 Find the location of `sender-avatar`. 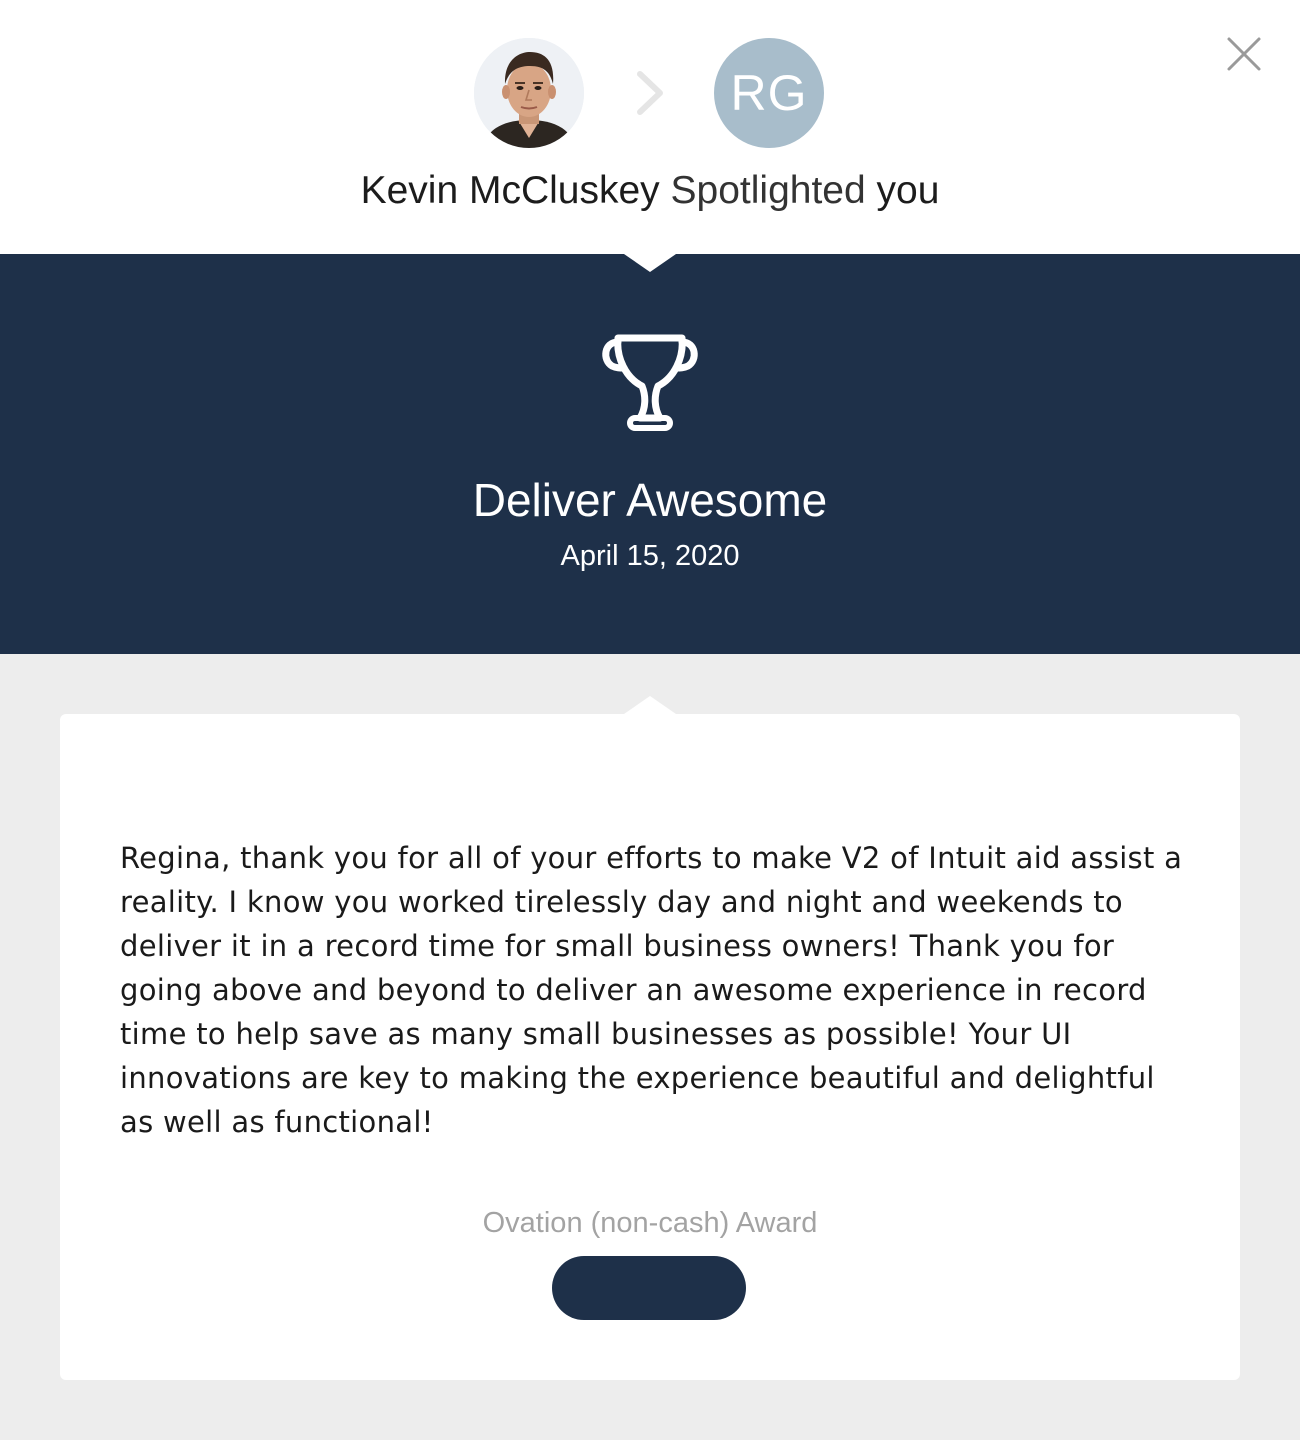

sender-avatar is located at coordinates (529, 93).